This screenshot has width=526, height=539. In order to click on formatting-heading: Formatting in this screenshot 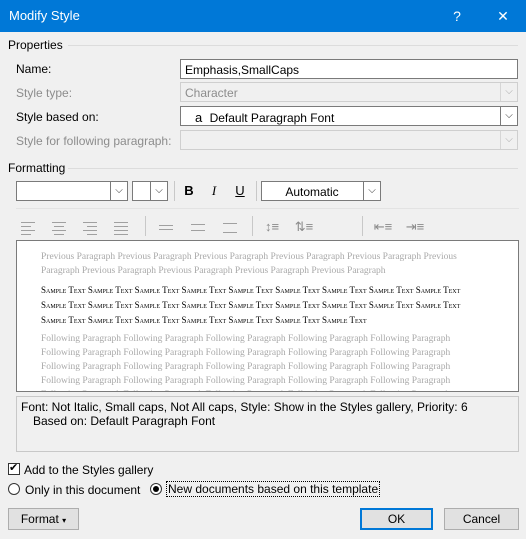, I will do `click(37, 168)`.